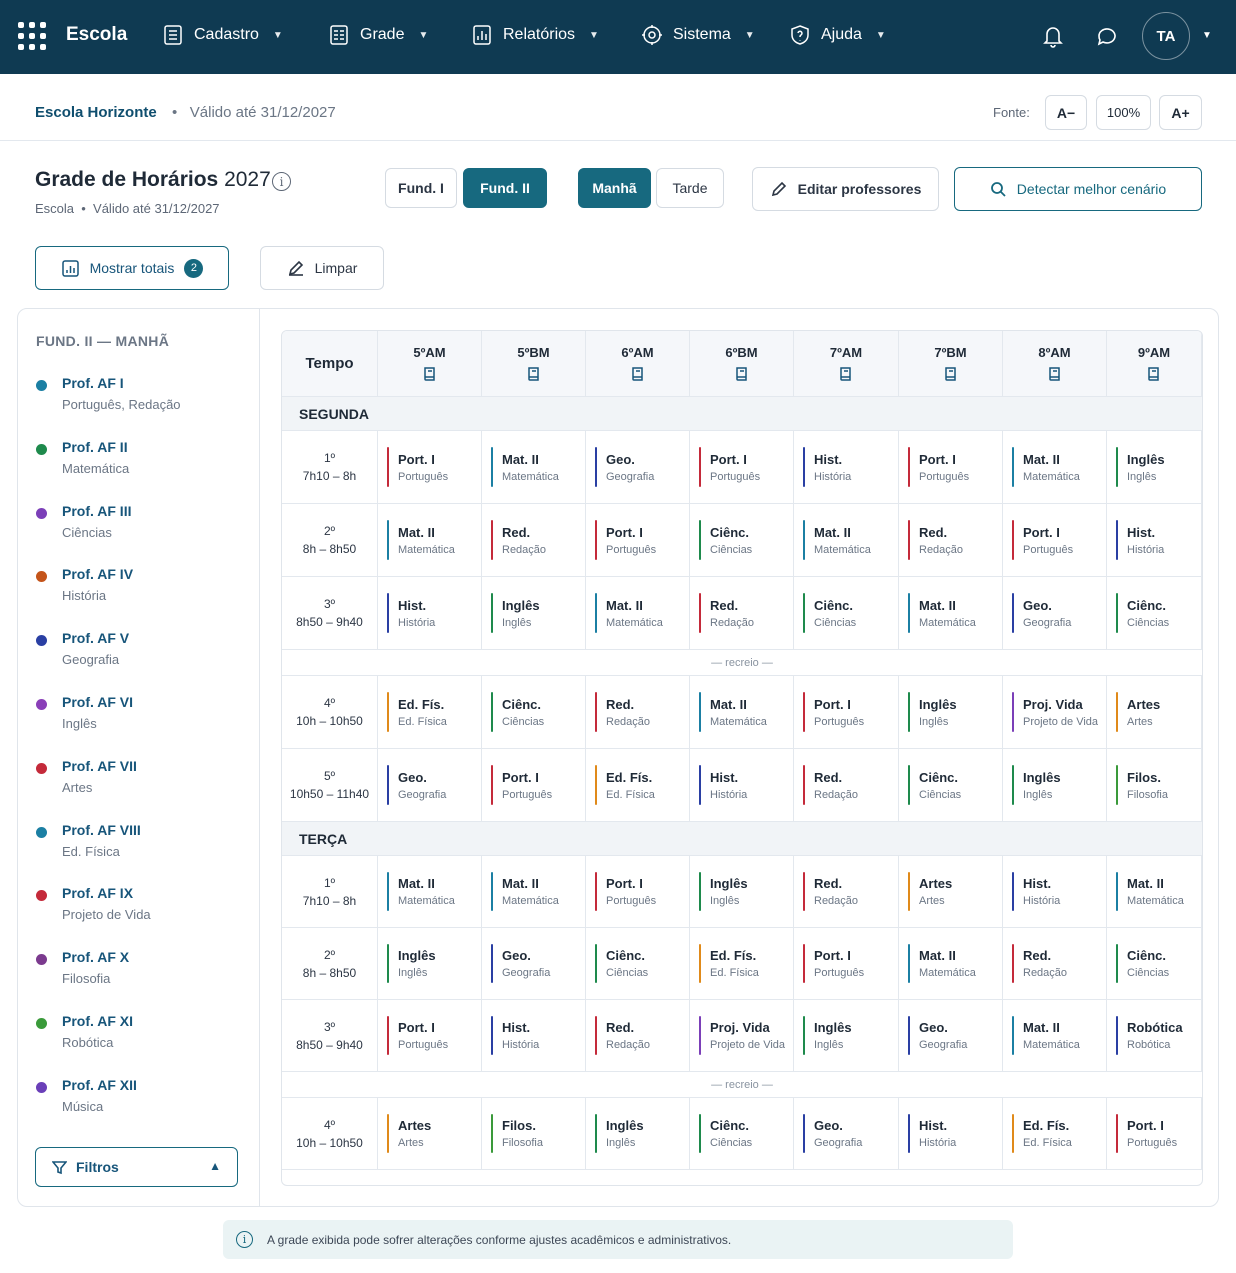 The width and height of the screenshot is (1236, 1273). What do you see at coordinates (1053, 36) in the screenshot?
I see `bell-icon` at bounding box center [1053, 36].